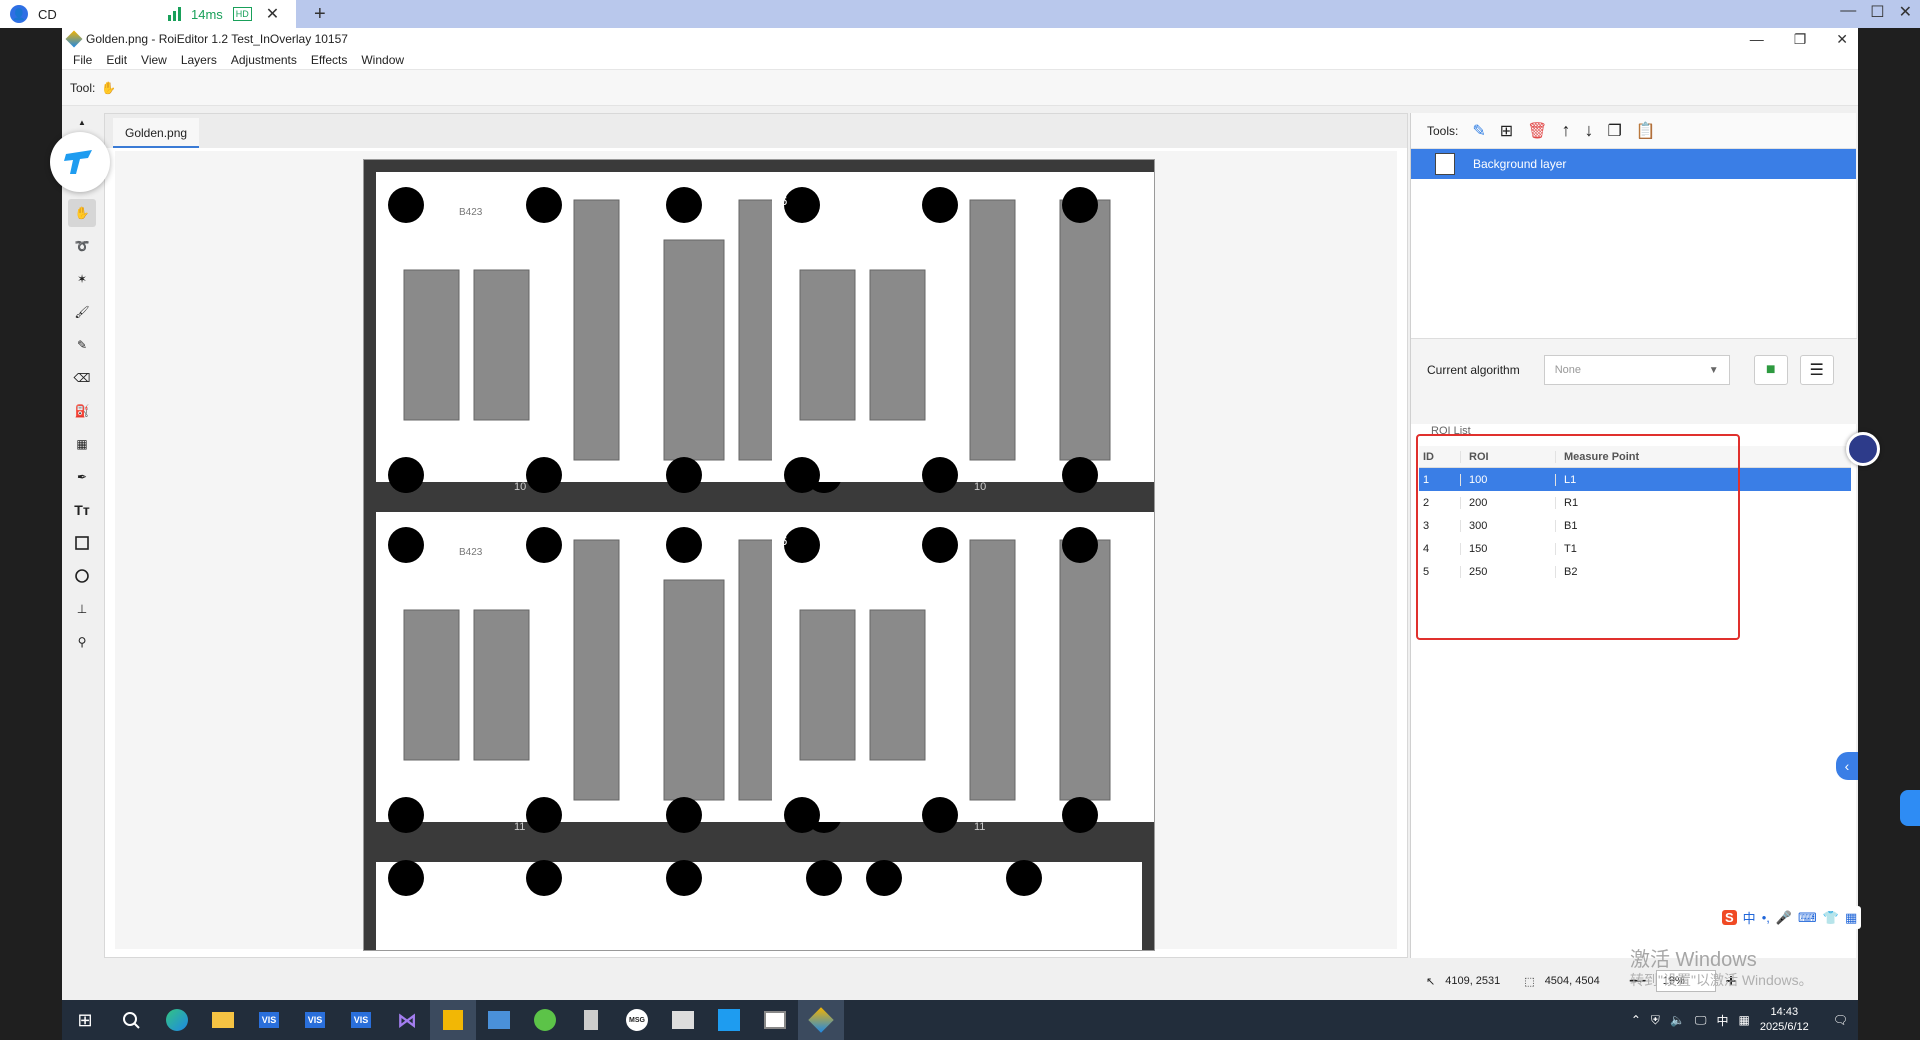  What do you see at coordinates (1636, 370) in the screenshot?
I see `algorithm-select: None ▼` at bounding box center [1636, 370].